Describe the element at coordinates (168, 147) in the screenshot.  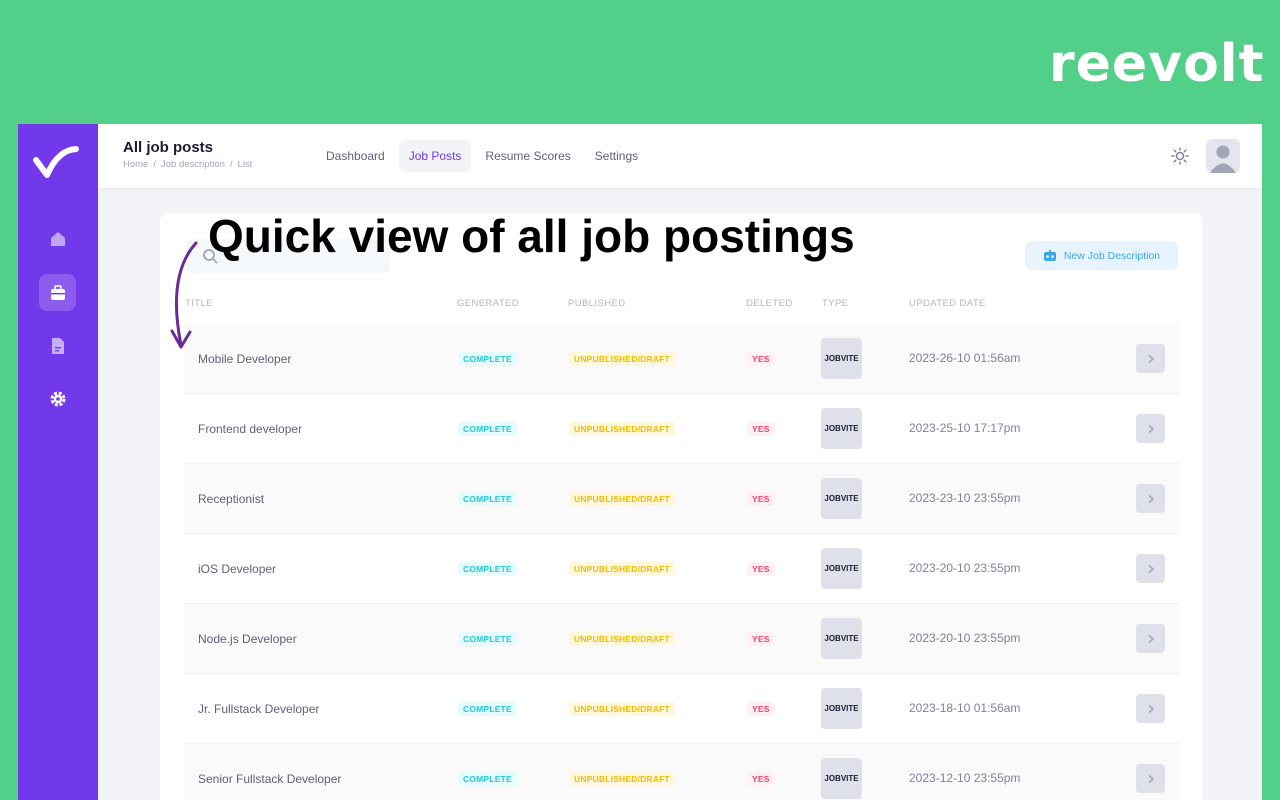
I see `page-title: All job posts` at that location.